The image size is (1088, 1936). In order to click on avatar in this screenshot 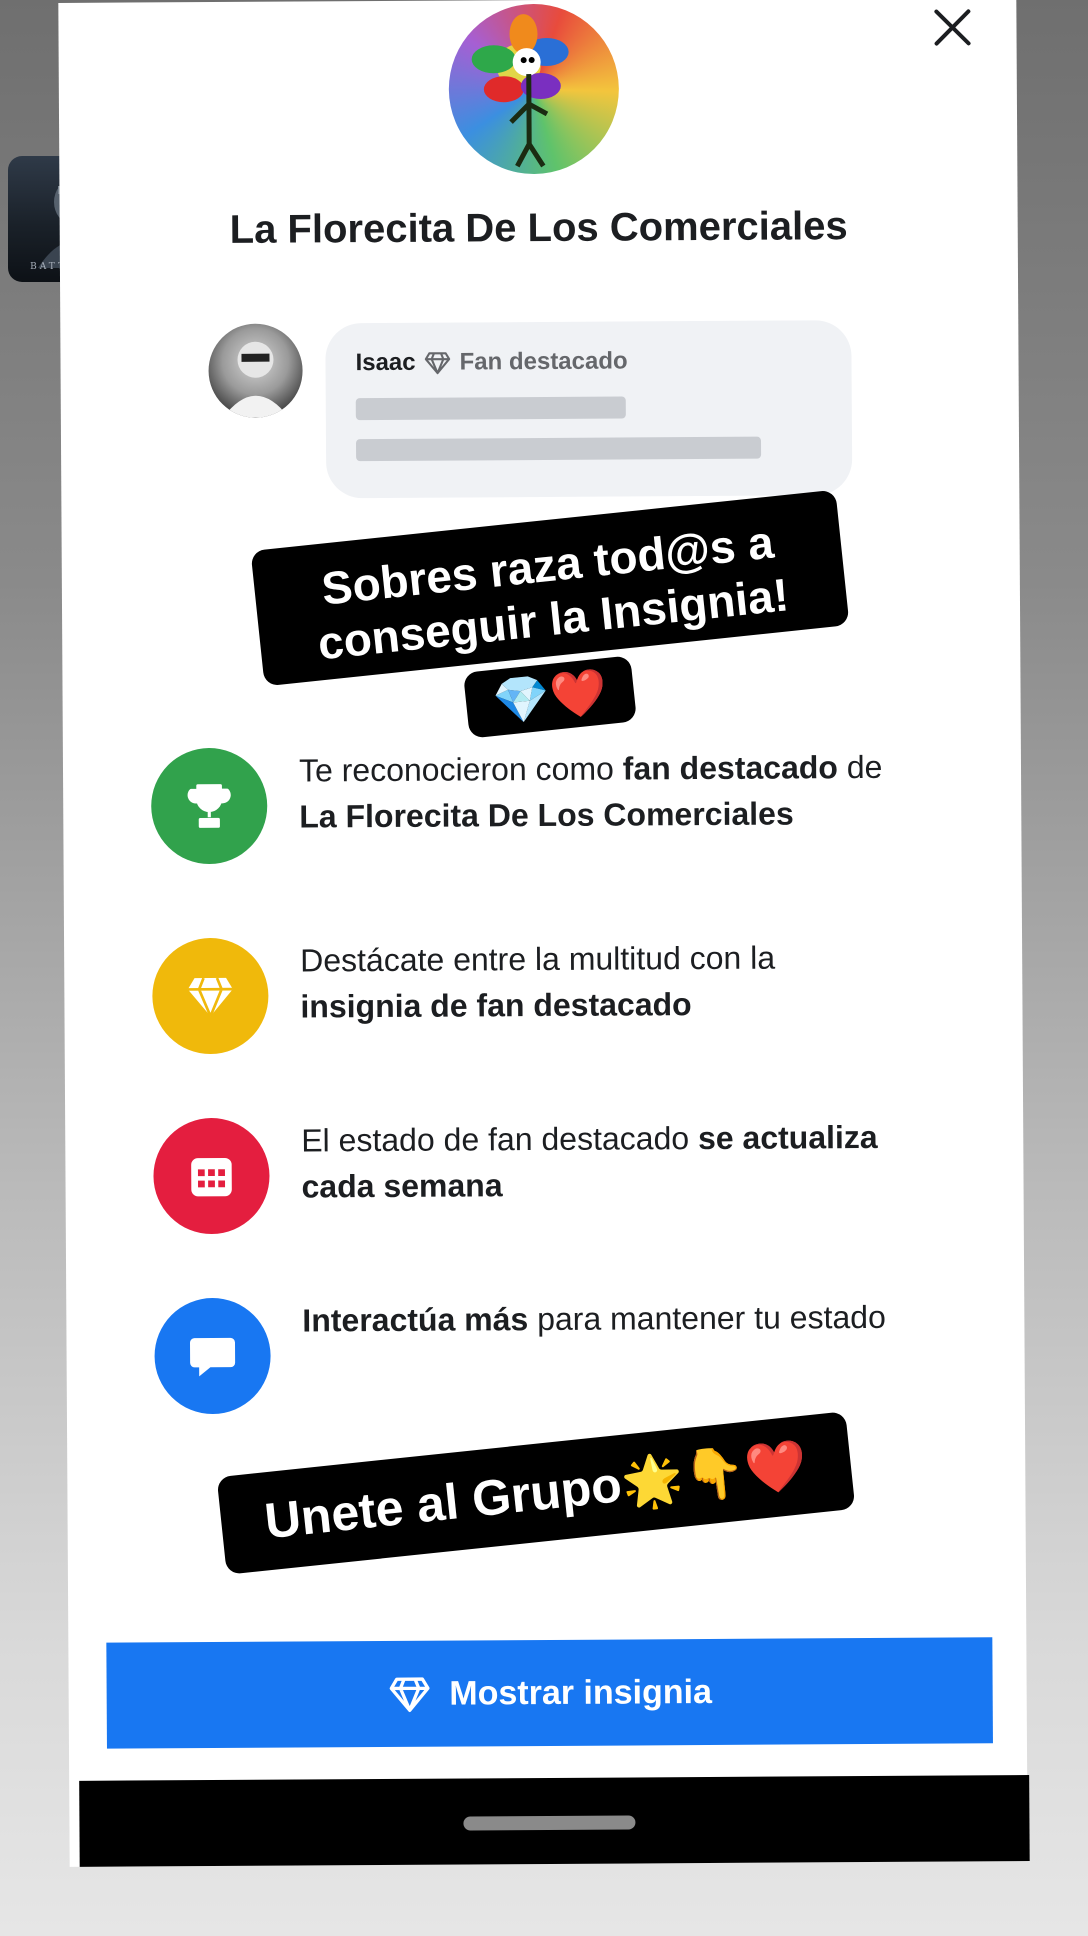, I will do `click(255, 371)`.